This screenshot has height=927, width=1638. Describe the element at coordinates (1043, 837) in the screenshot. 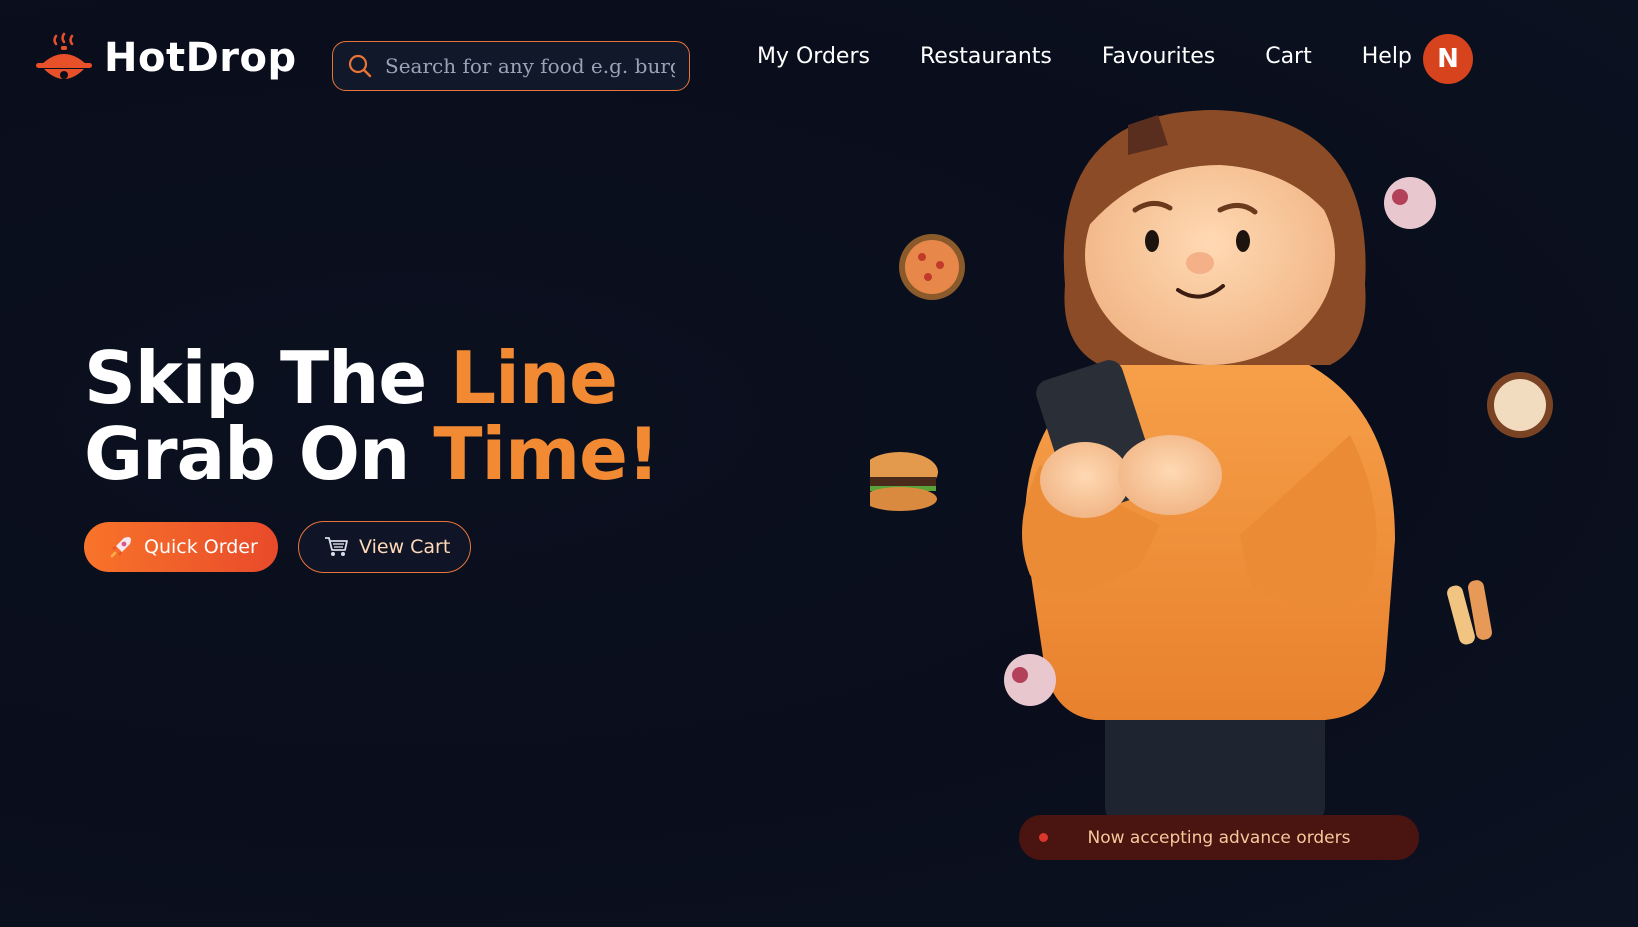

I see `status-dot-icon` at that location.